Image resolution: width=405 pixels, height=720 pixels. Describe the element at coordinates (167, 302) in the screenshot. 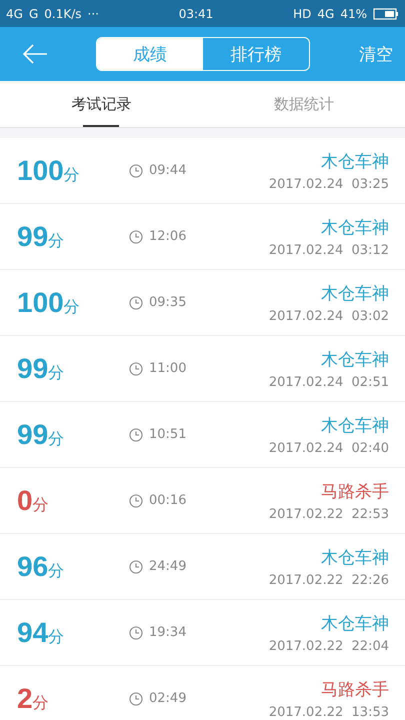

I see `duration: 09:35` at that location.